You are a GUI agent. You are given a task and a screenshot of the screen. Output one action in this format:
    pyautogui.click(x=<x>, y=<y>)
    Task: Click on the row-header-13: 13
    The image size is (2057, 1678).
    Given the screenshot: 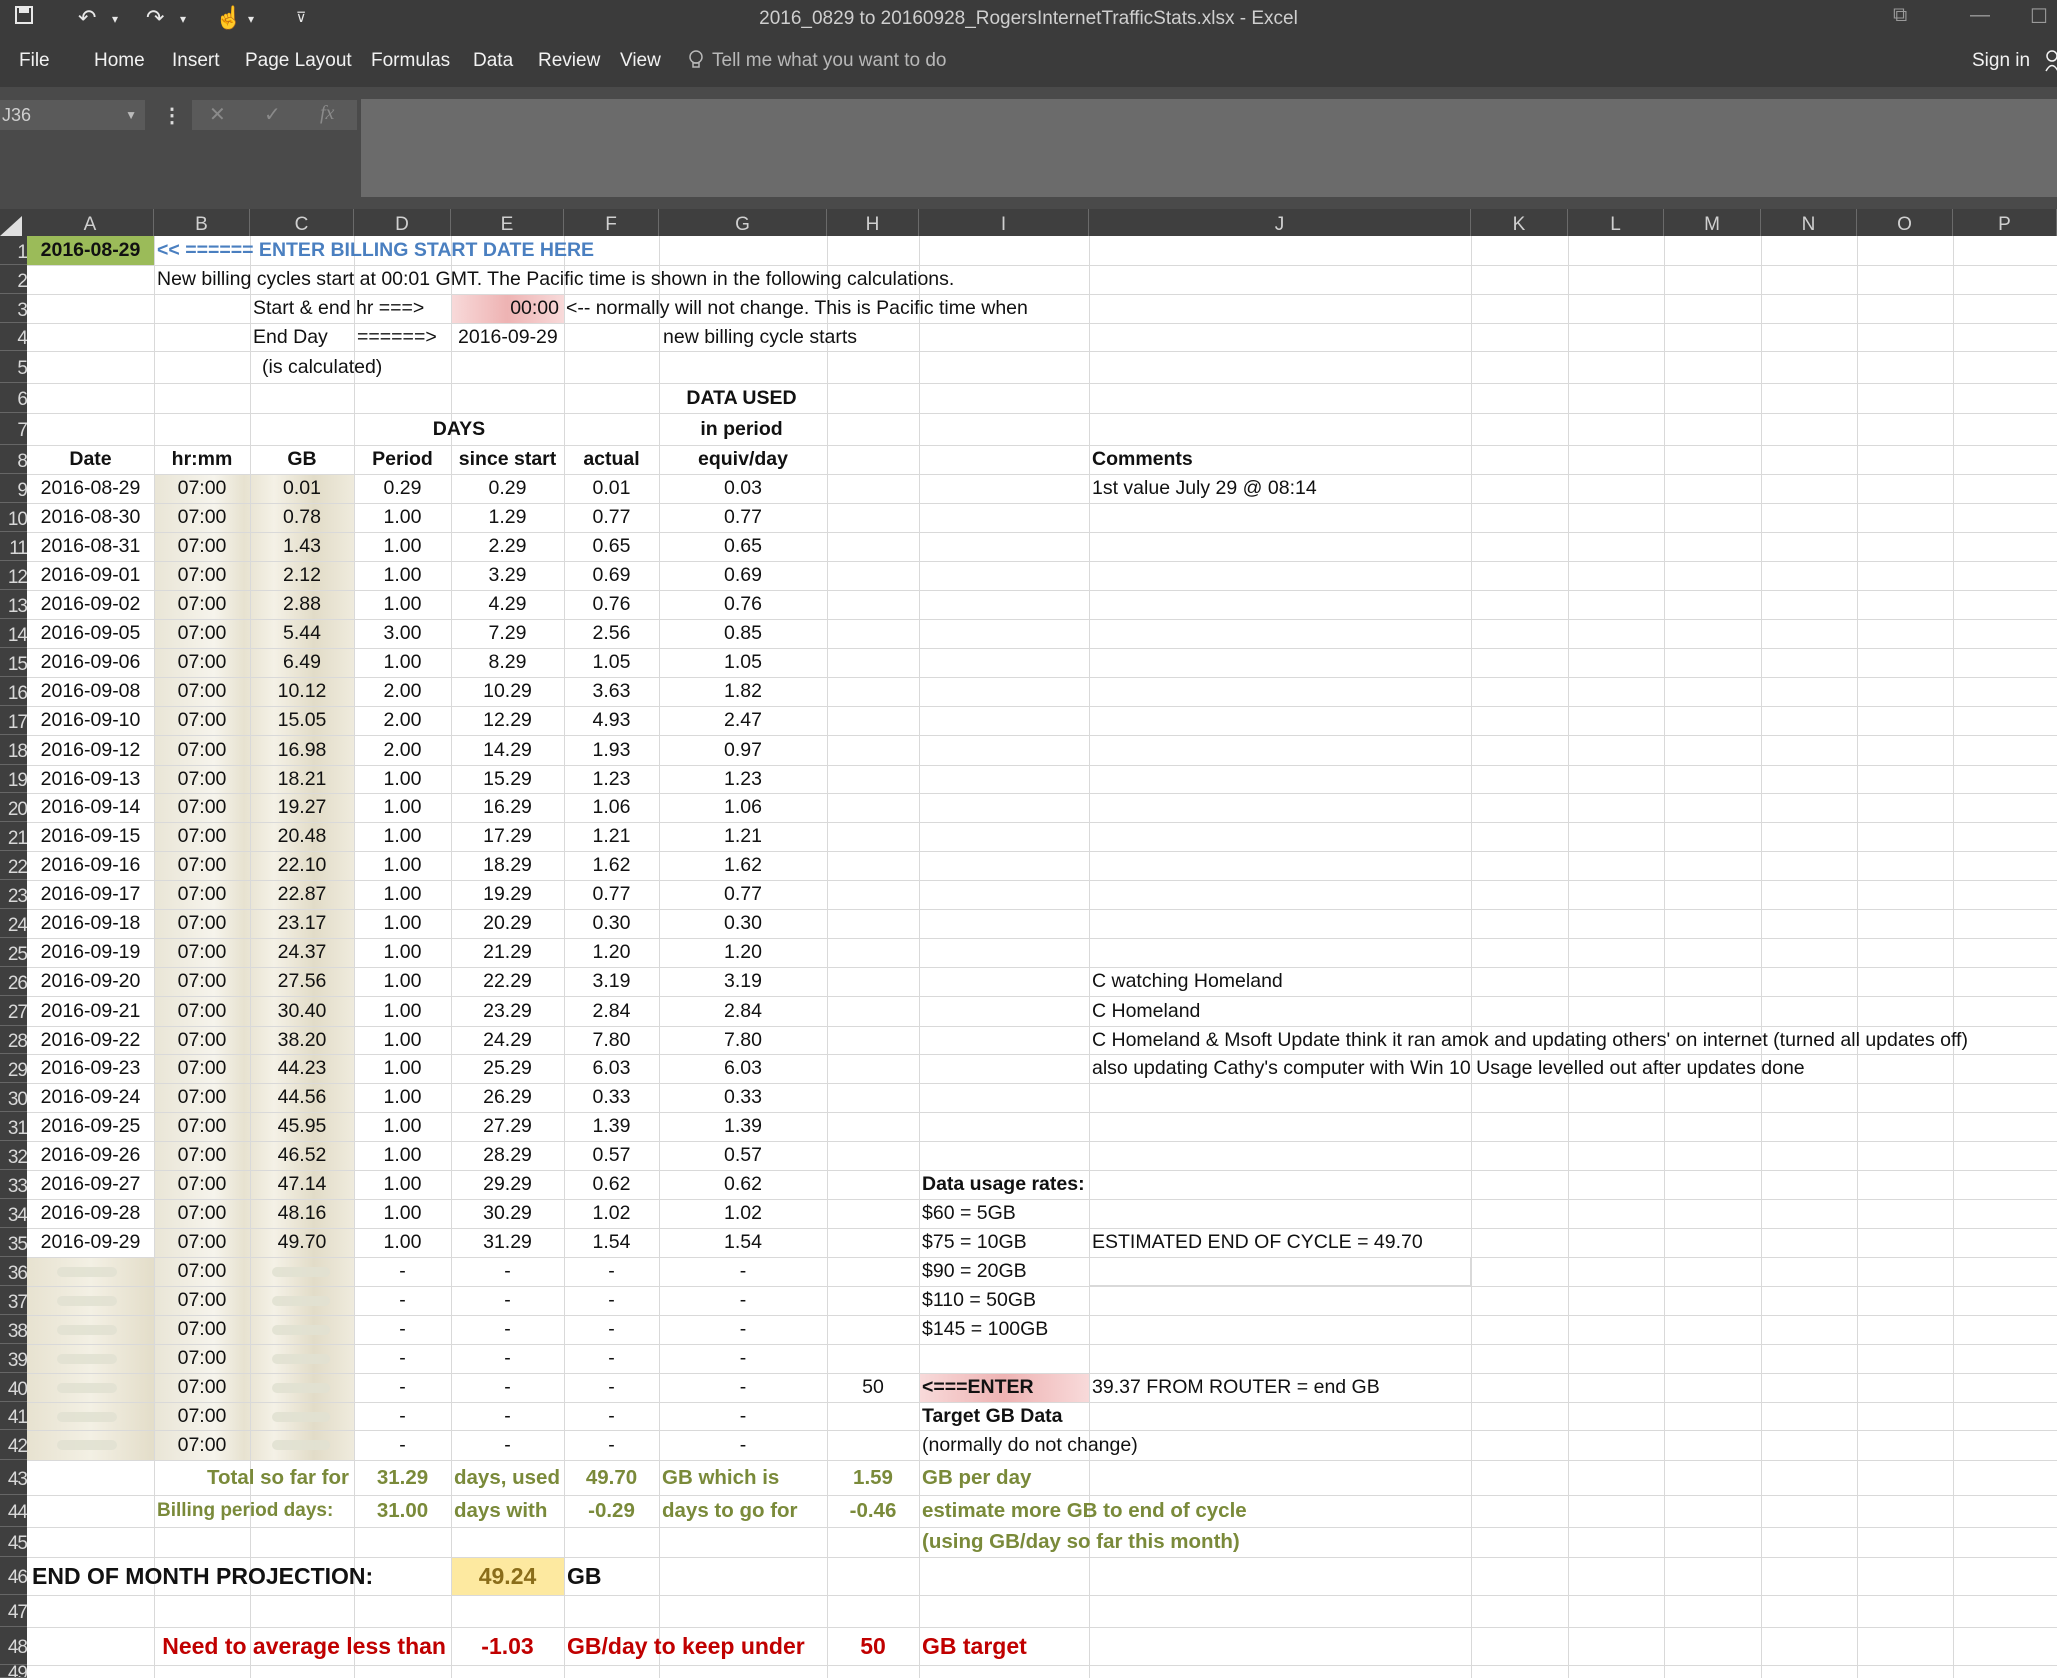 What is the action you would take?
    pyautogui.click(x=13, y=604)
    